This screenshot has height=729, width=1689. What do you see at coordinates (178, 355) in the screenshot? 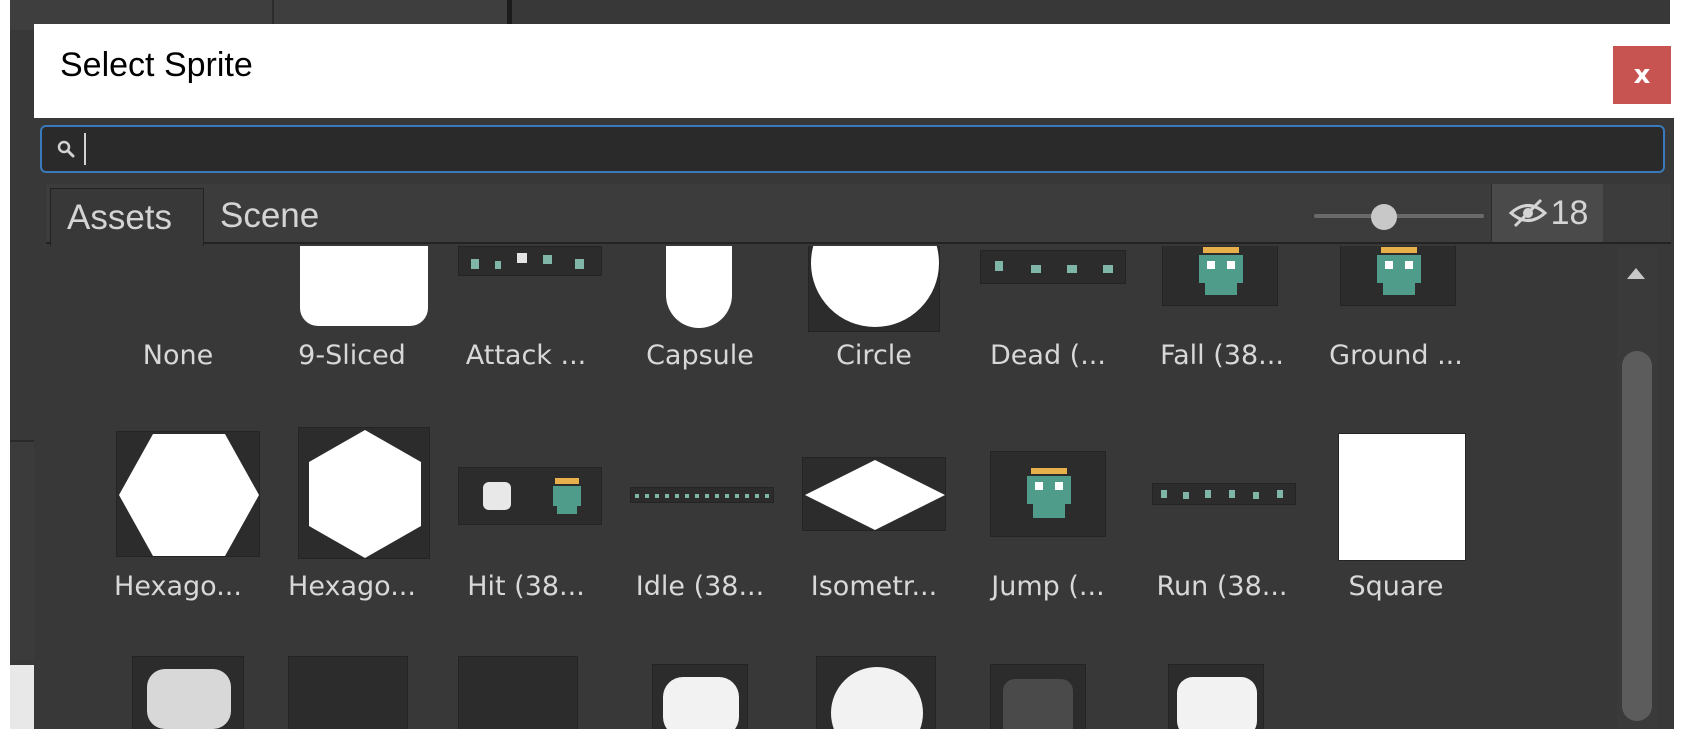
I see `sprite-label: None` at bounding box center [178, 355].